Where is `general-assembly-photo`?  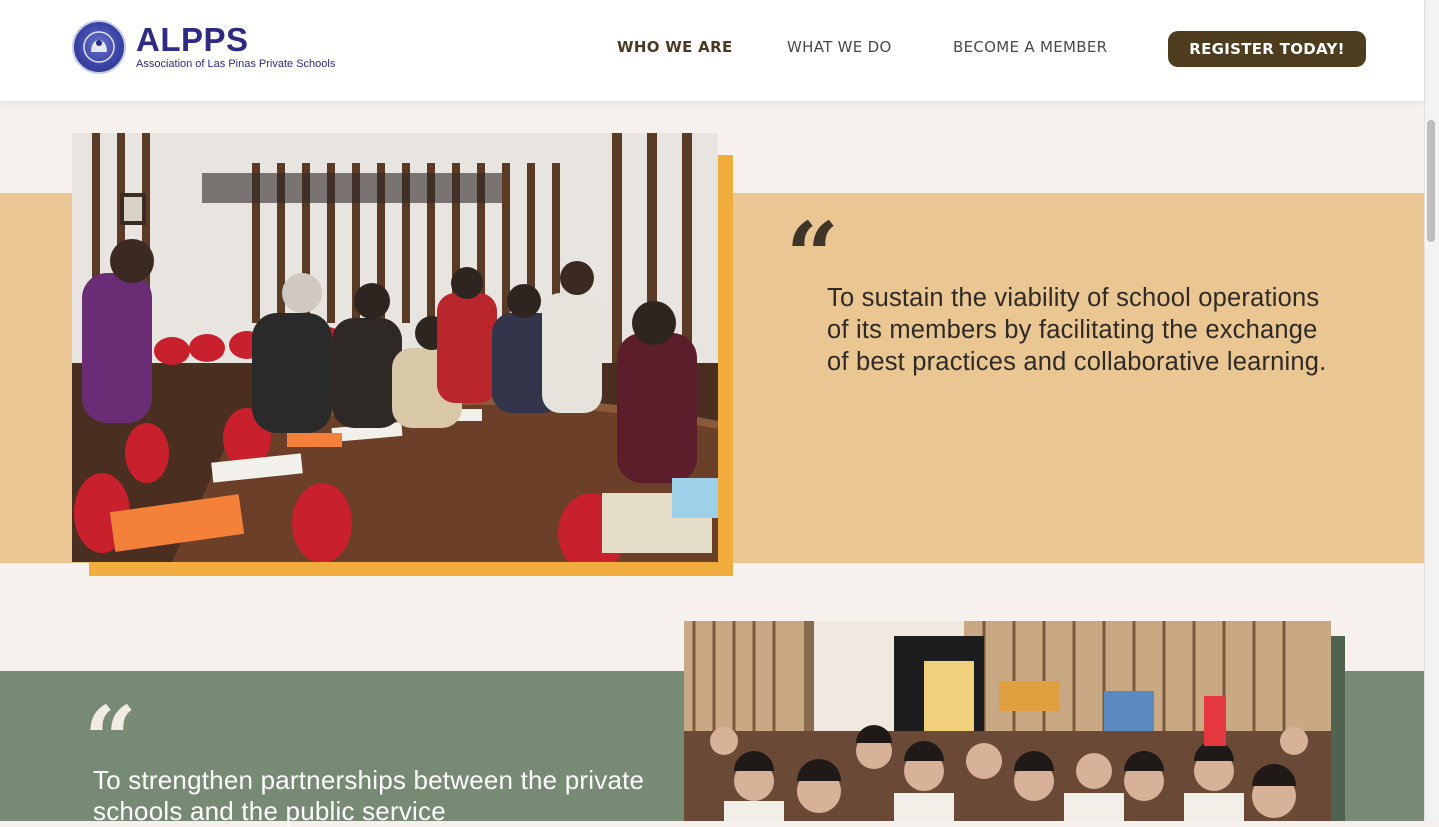 general-assembly-photo is located at coordinates (1007, 721).